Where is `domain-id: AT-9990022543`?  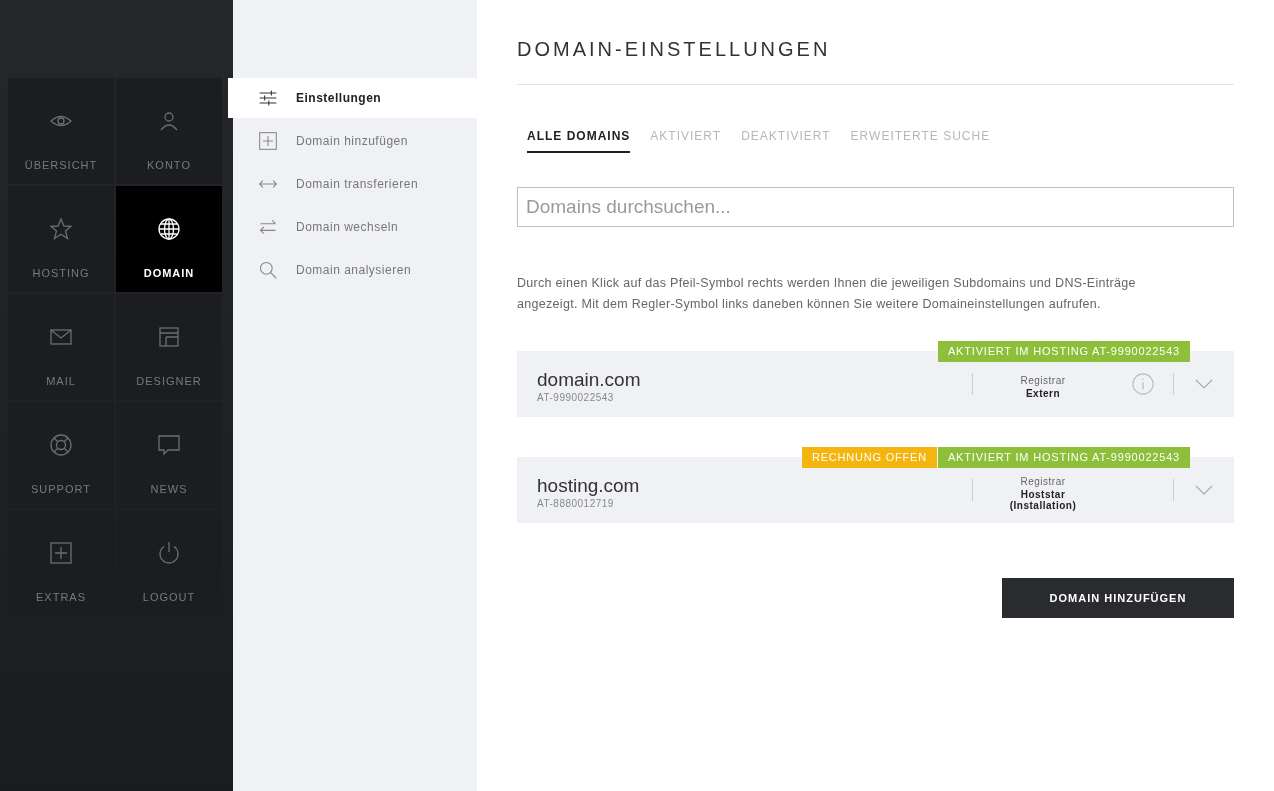
domain-id: AT-9990022543 is located at coordinates (576, 397).